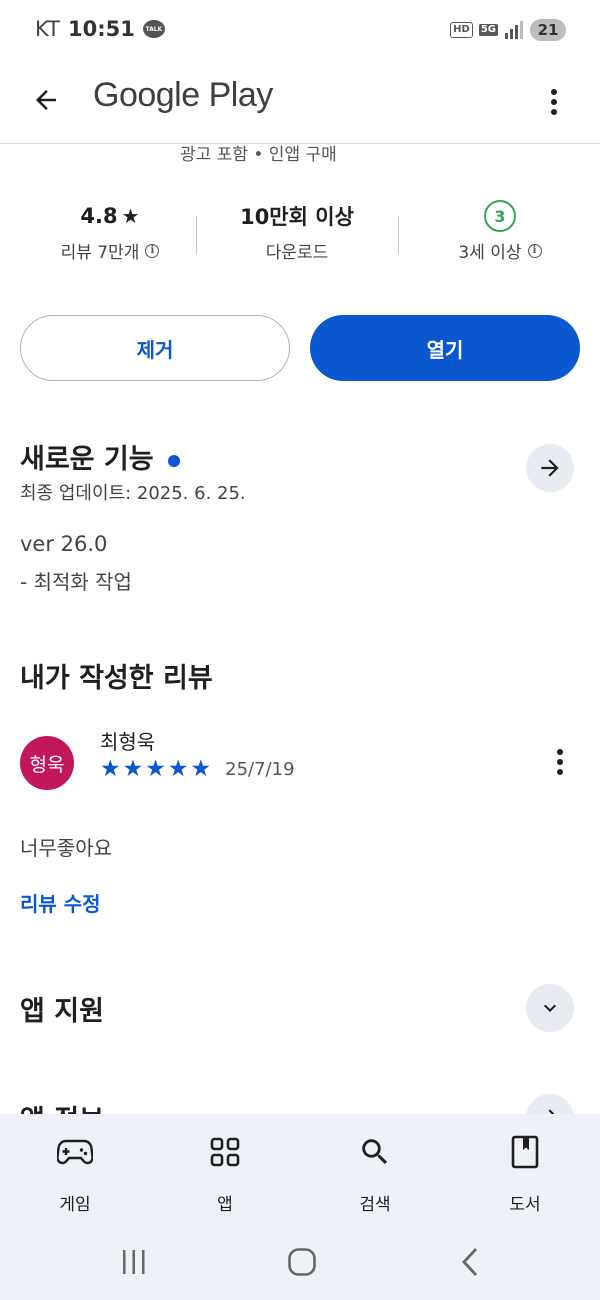 Image resolution: width=600 pixels, height=1300 pixels. I want to click on rating-label: 리뷰 7만개, so click(100, 253).